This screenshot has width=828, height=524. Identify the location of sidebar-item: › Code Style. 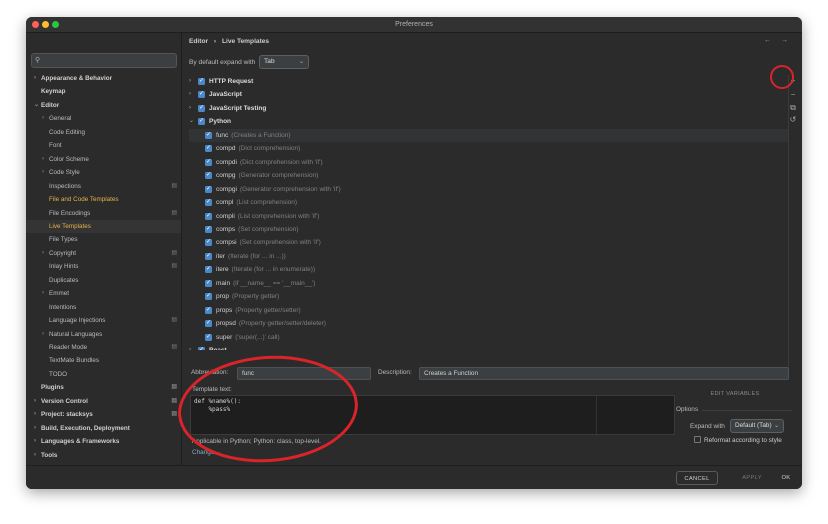
(103, 172).